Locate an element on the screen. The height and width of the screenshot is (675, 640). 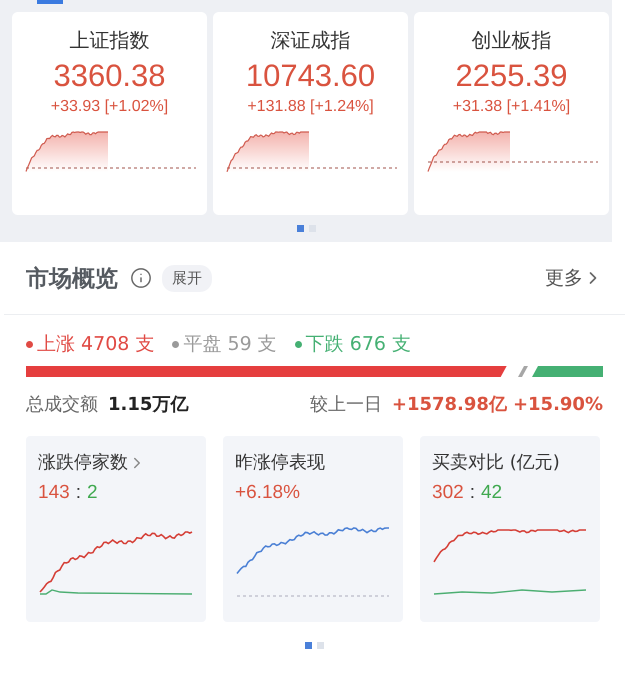
index-value: 3360.38 is located at coordinates (109, 76).